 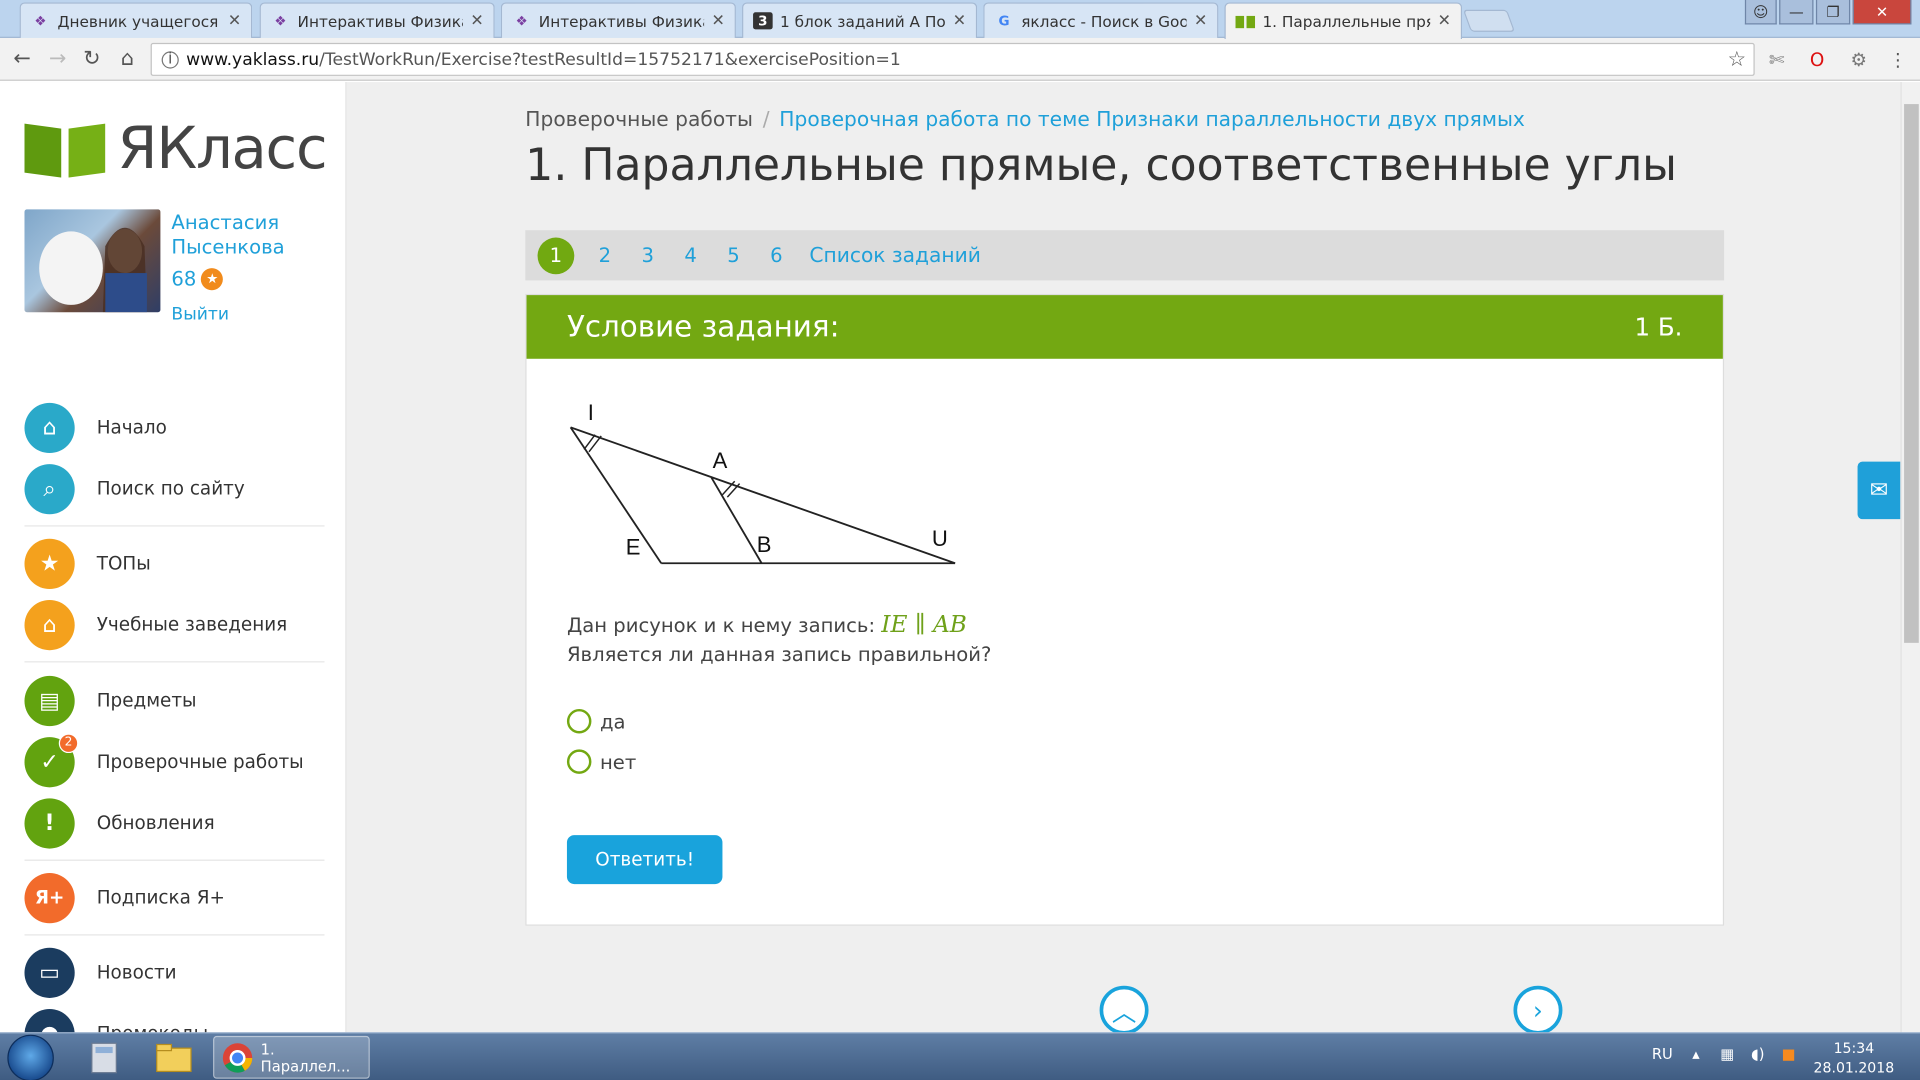 I want to click on chevron-up-icon: ︿, so click(x=1124, y=1012).